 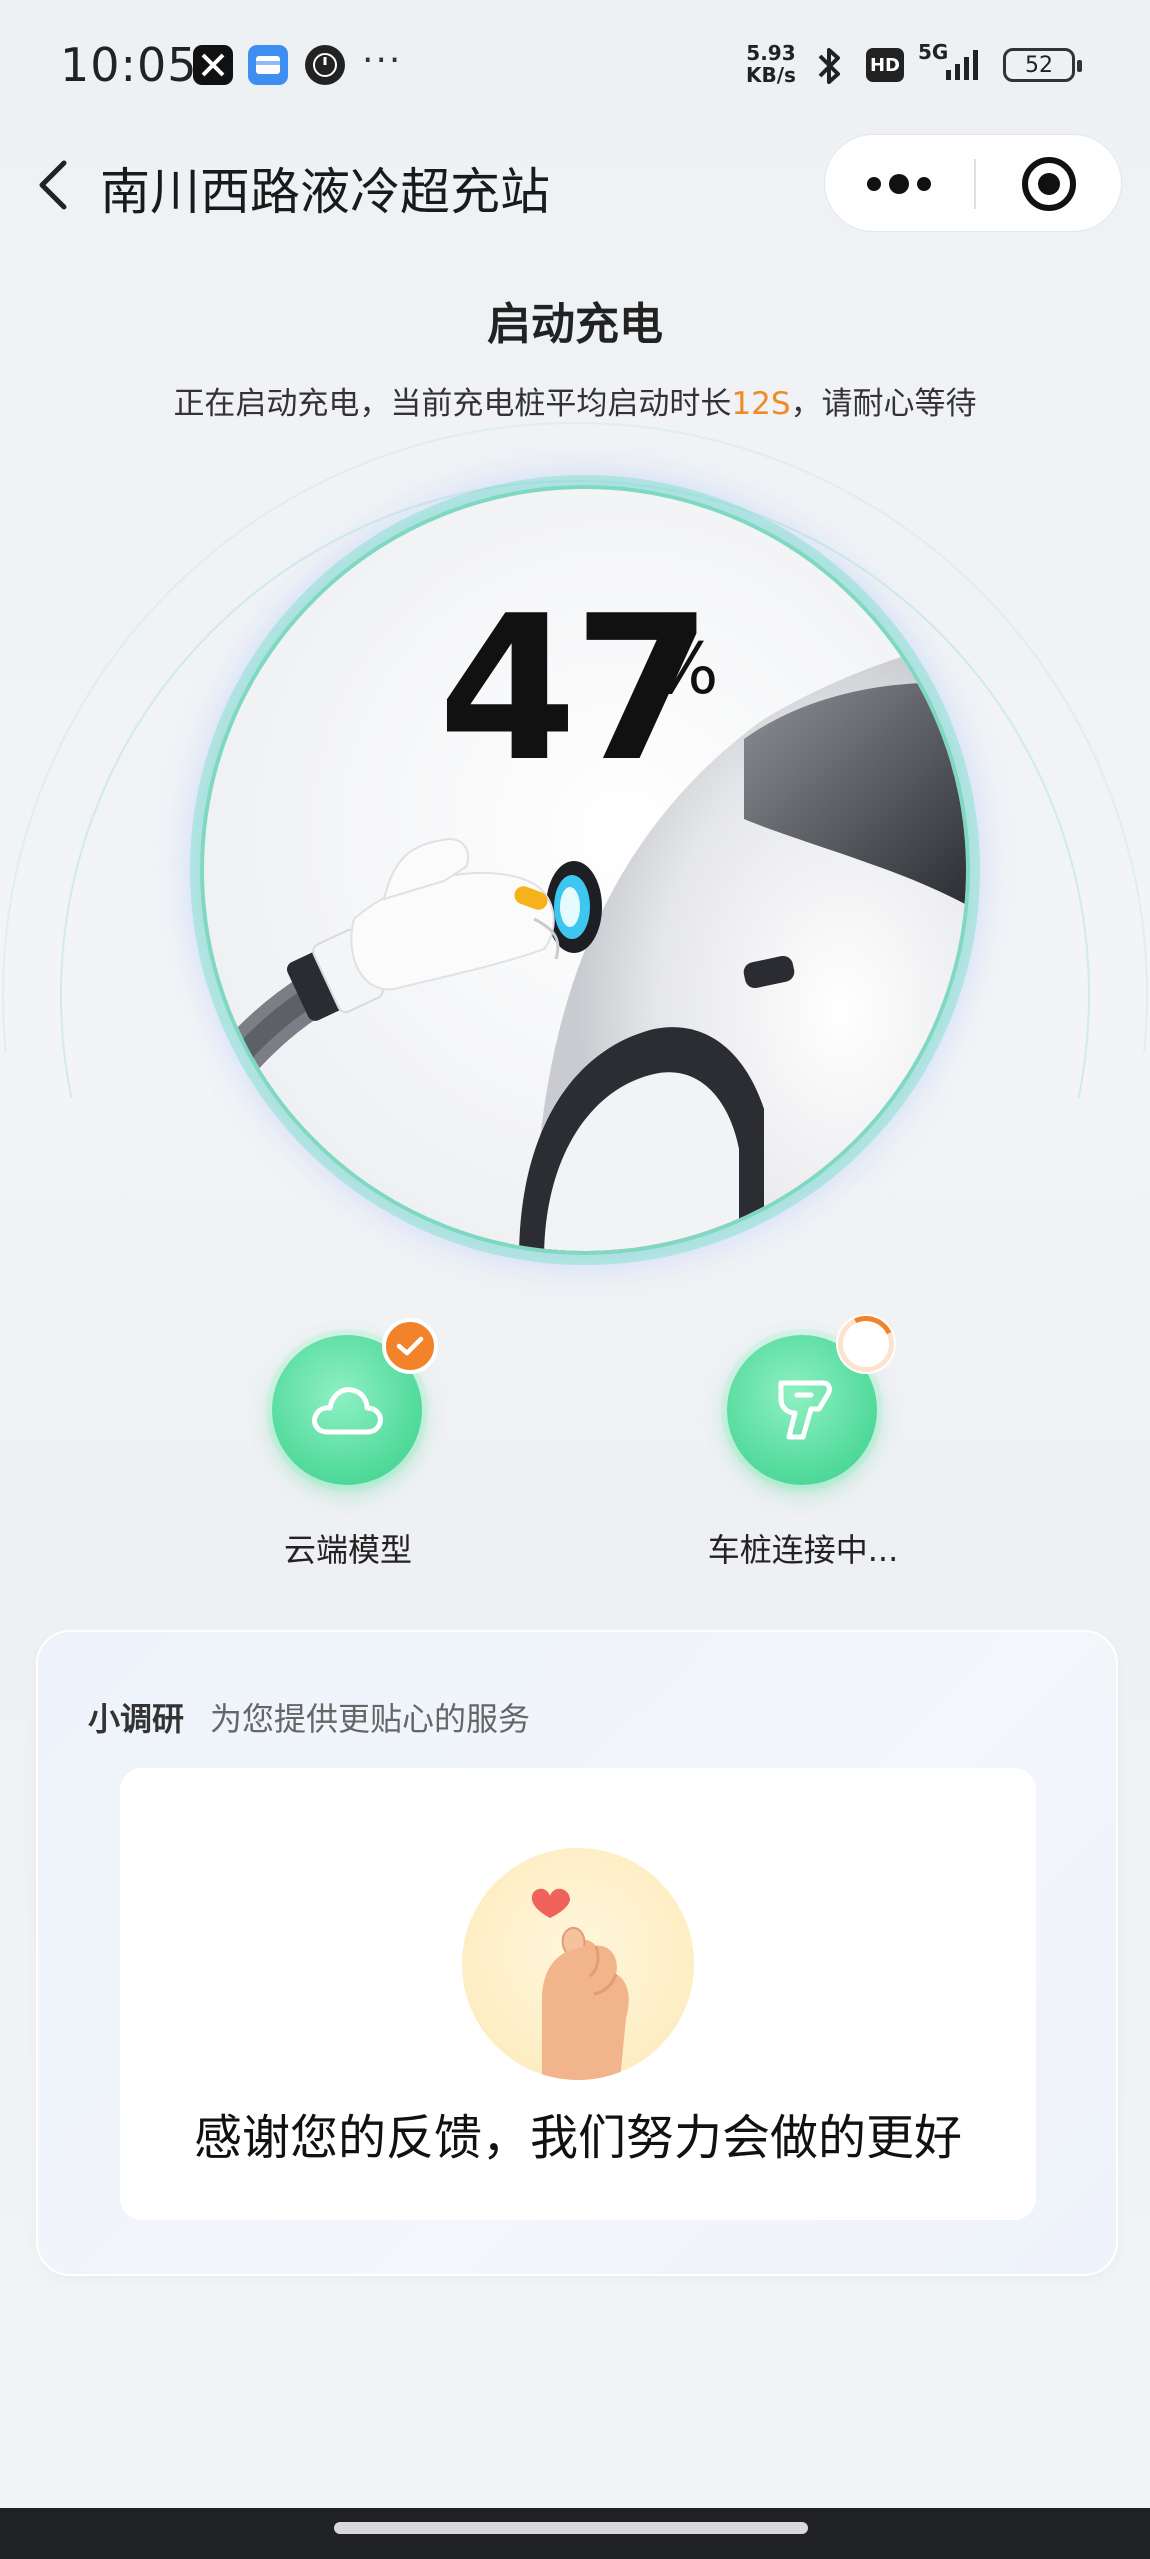 What do you see at coordinates (325, 65) in the screenshot?
I see `clock-app-icon` at bounding box center [325, 65].